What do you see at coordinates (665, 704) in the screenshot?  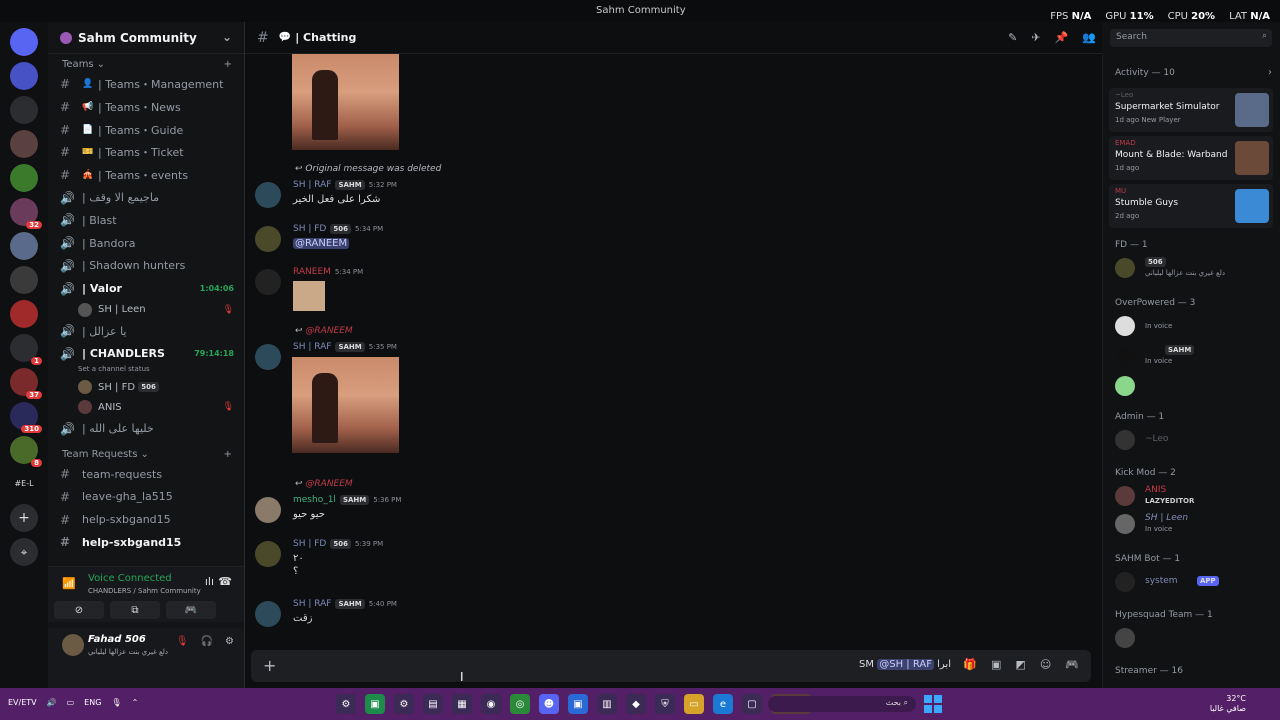 I see `shield-icon: ⛨` at bounding box center [665, 704].